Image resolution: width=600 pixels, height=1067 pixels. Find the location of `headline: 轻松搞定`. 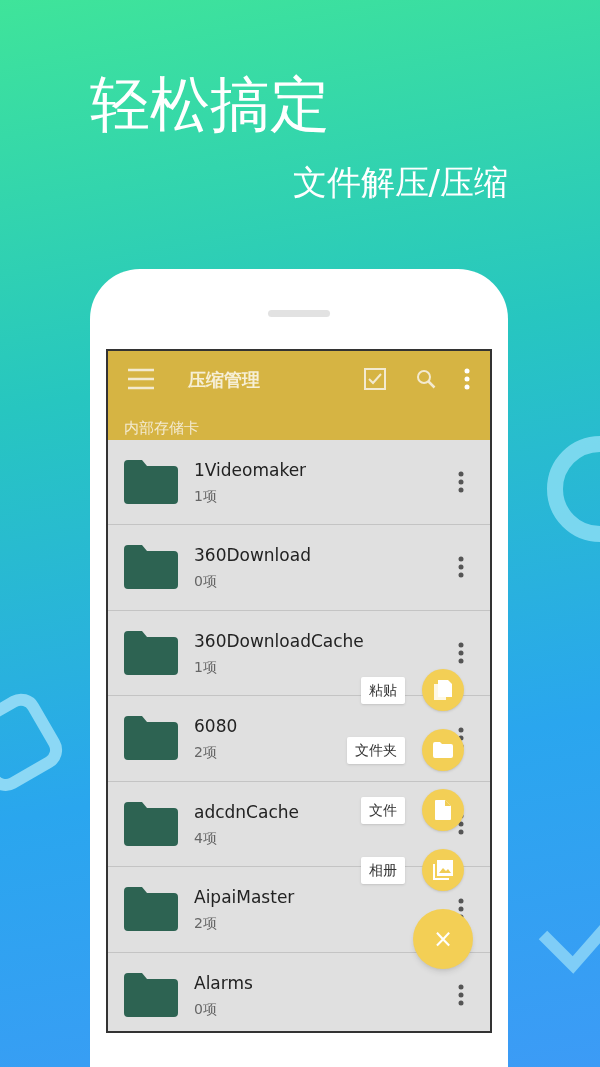

headline: 轻松搞定 is located at coordinates (210, 102).